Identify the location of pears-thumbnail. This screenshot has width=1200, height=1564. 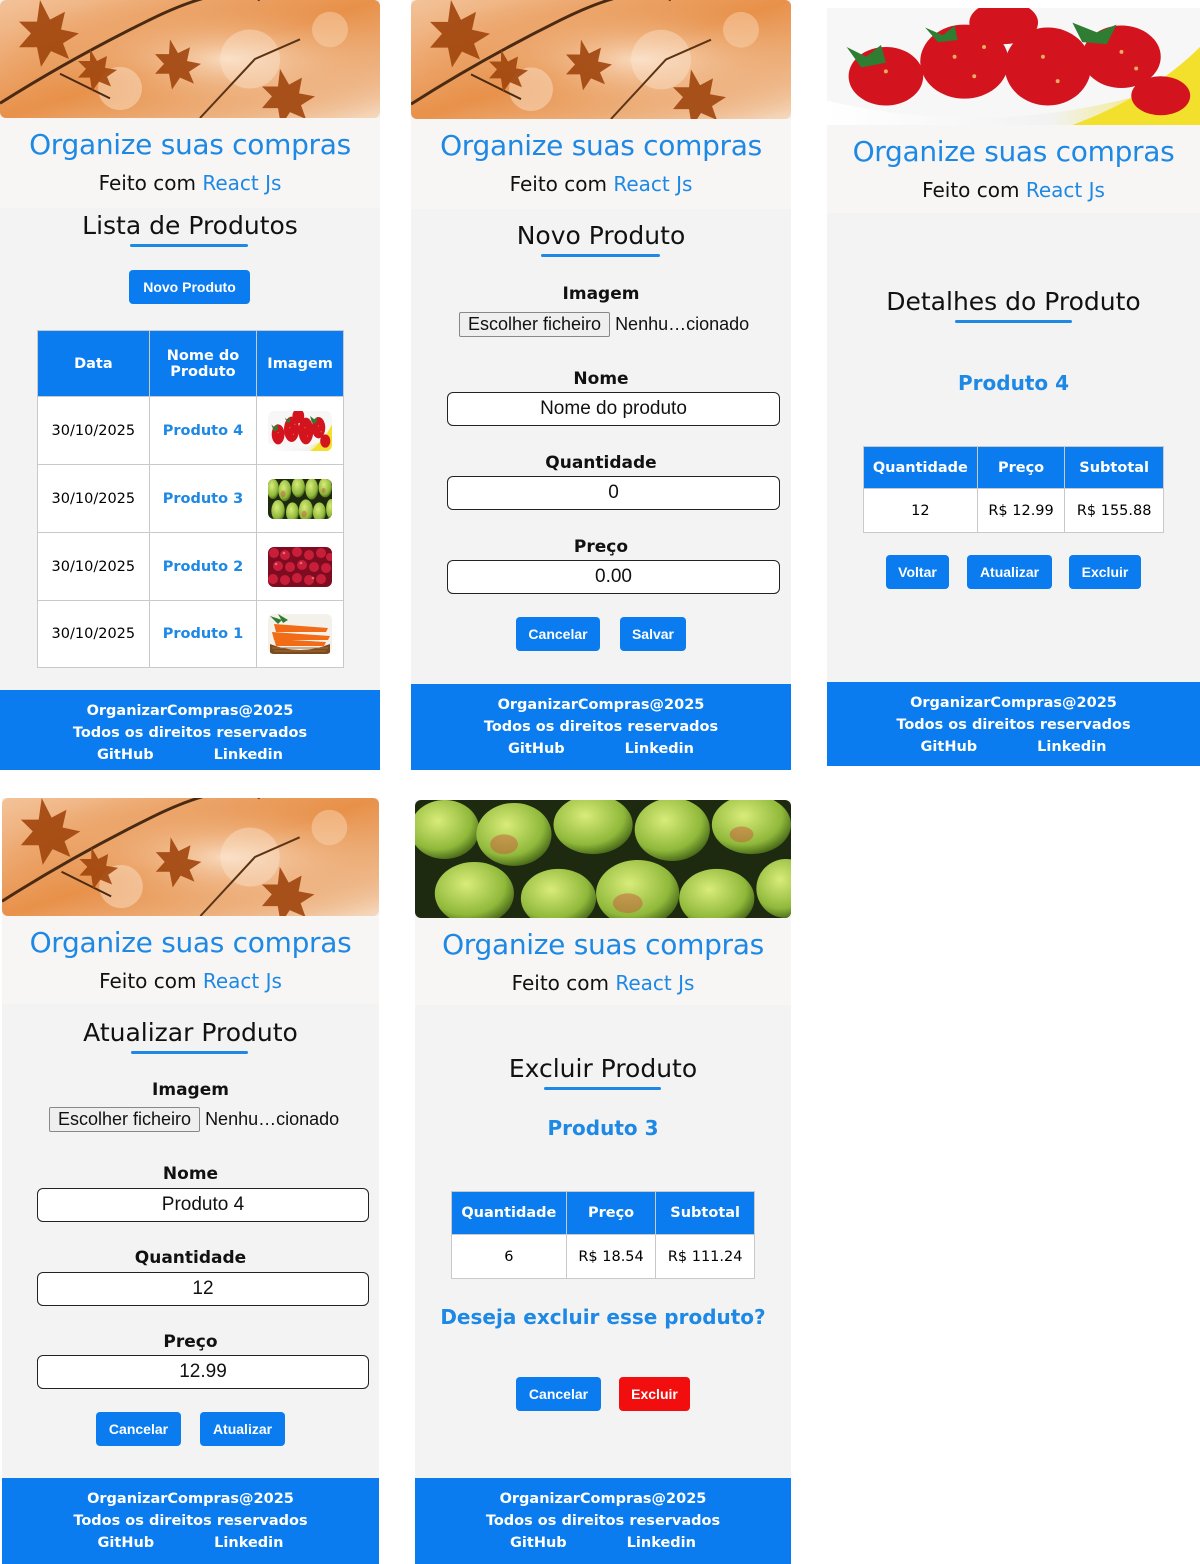
(300, 499).